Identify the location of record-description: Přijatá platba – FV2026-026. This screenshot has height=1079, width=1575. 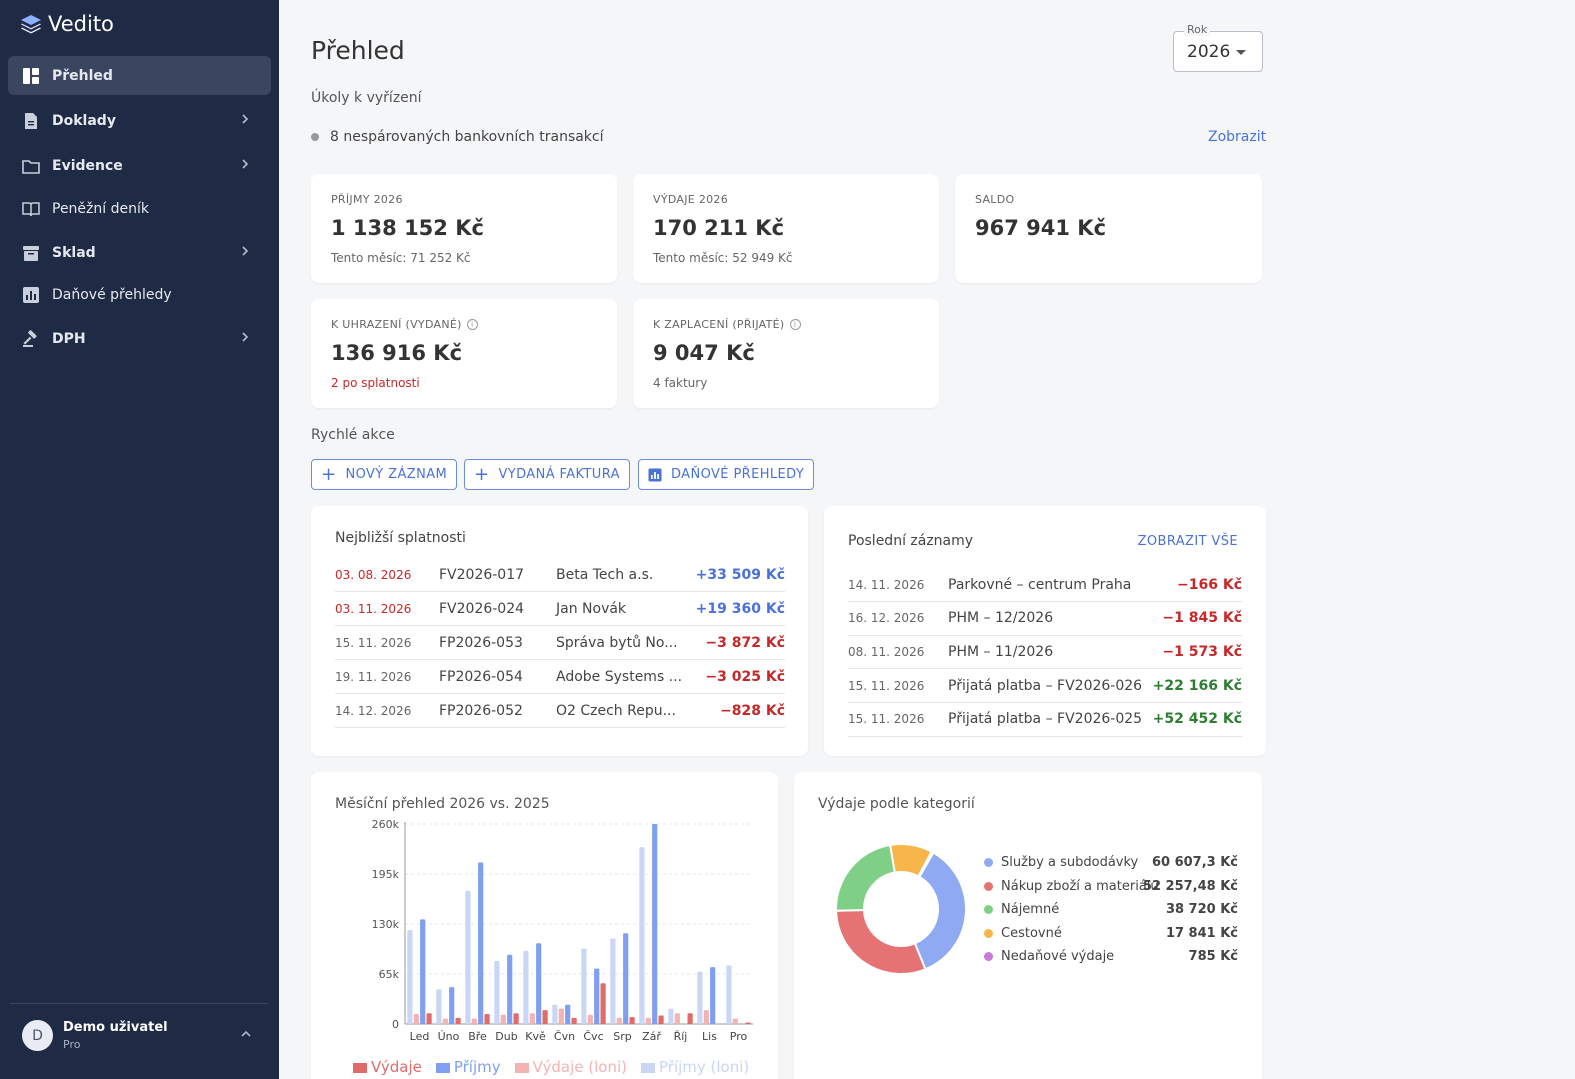
(1045, 685).